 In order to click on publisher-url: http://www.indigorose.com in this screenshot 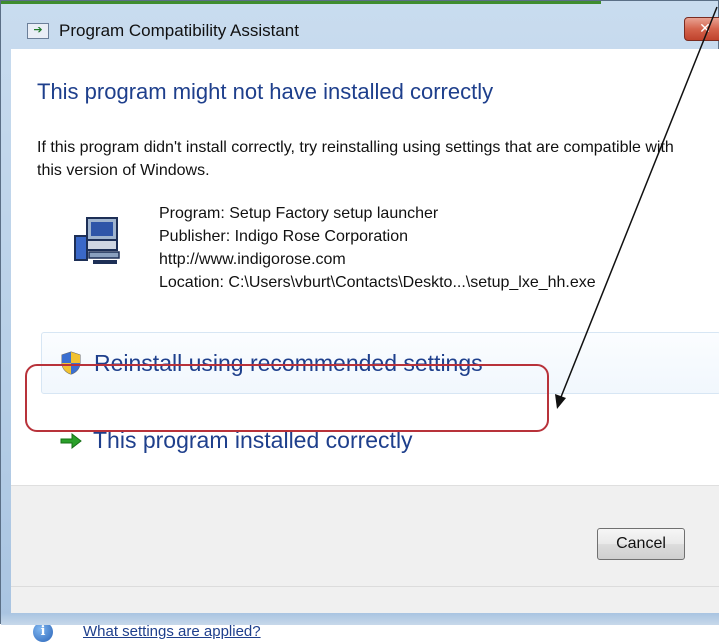, I will do `click(252, 259)`.